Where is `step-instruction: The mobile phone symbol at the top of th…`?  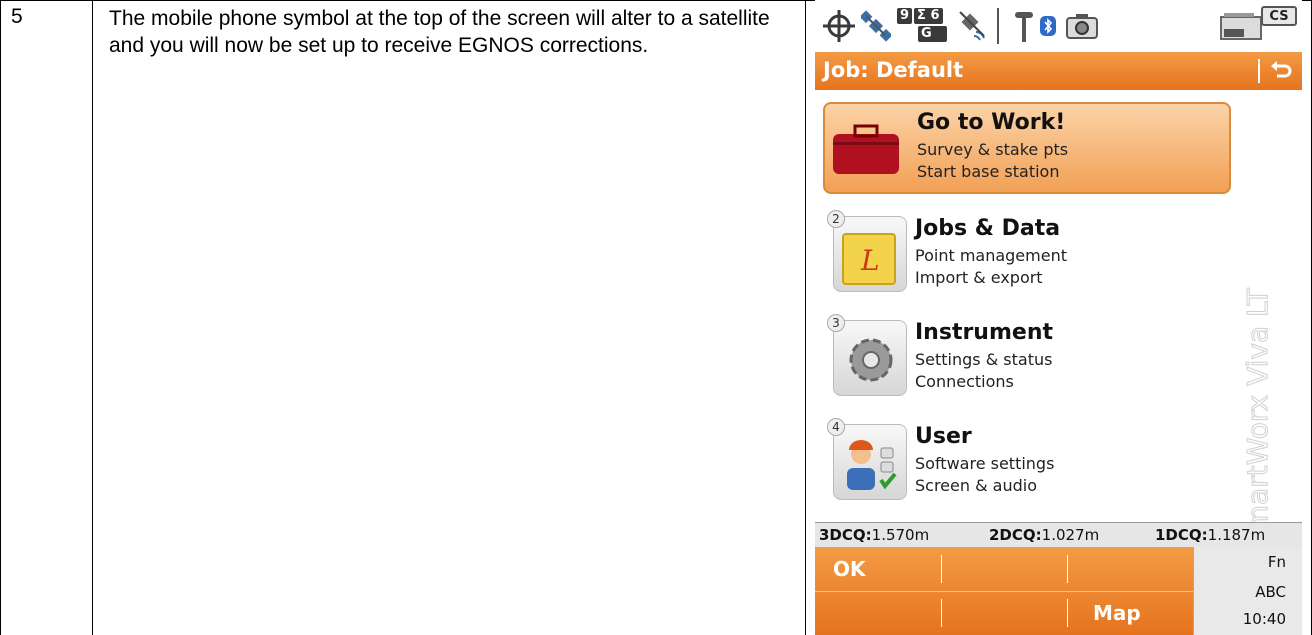
step-instruction: The mobile phone symbol at the top of th… is located at coordinates (439, 32).